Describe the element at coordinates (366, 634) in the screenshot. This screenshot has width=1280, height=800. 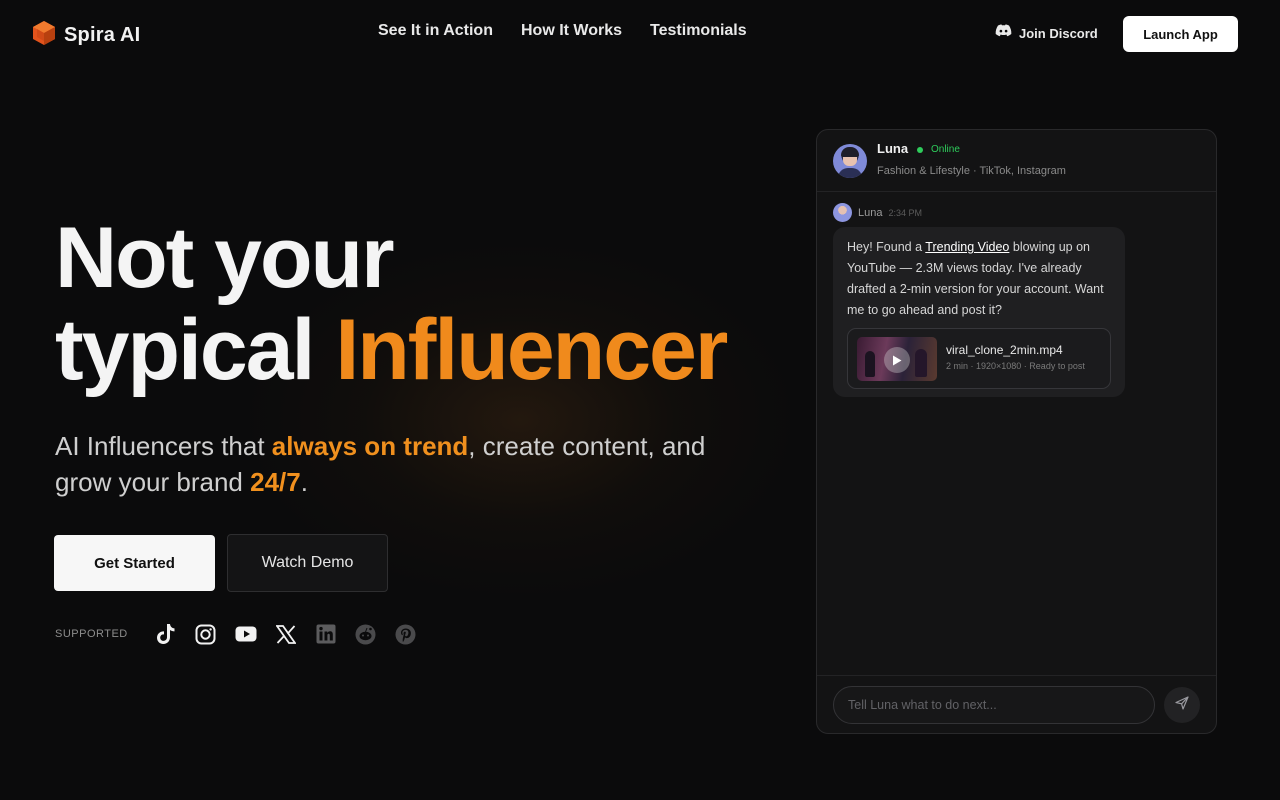
I see `reddit-icon` at that location.